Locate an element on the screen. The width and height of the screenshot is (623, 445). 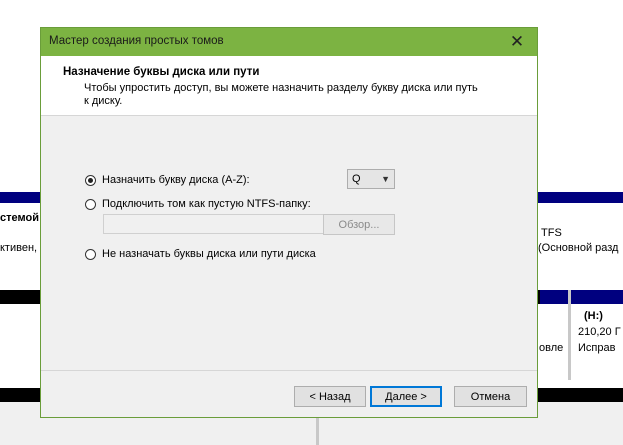
next-button: Далее > is located at coordinates (406, 396).